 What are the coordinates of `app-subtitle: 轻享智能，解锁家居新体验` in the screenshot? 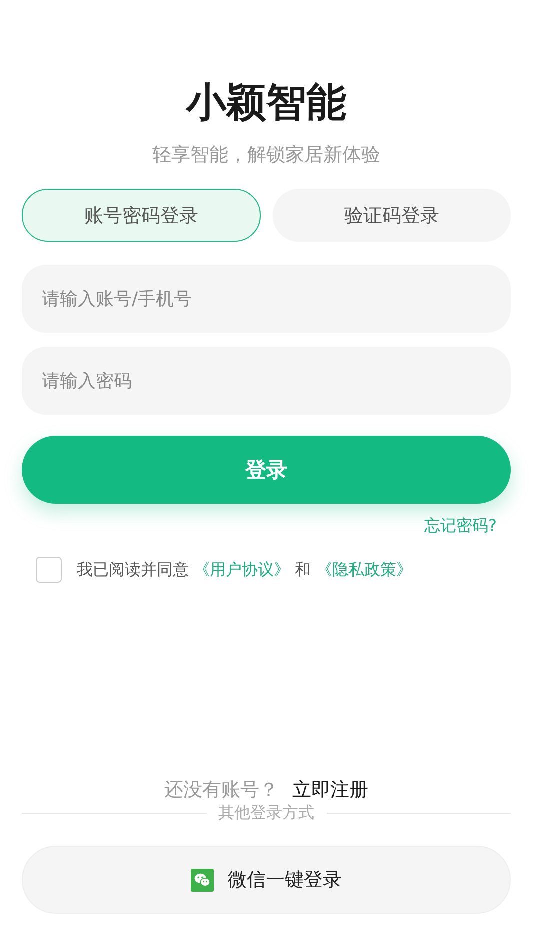 It's located at (266, 155).